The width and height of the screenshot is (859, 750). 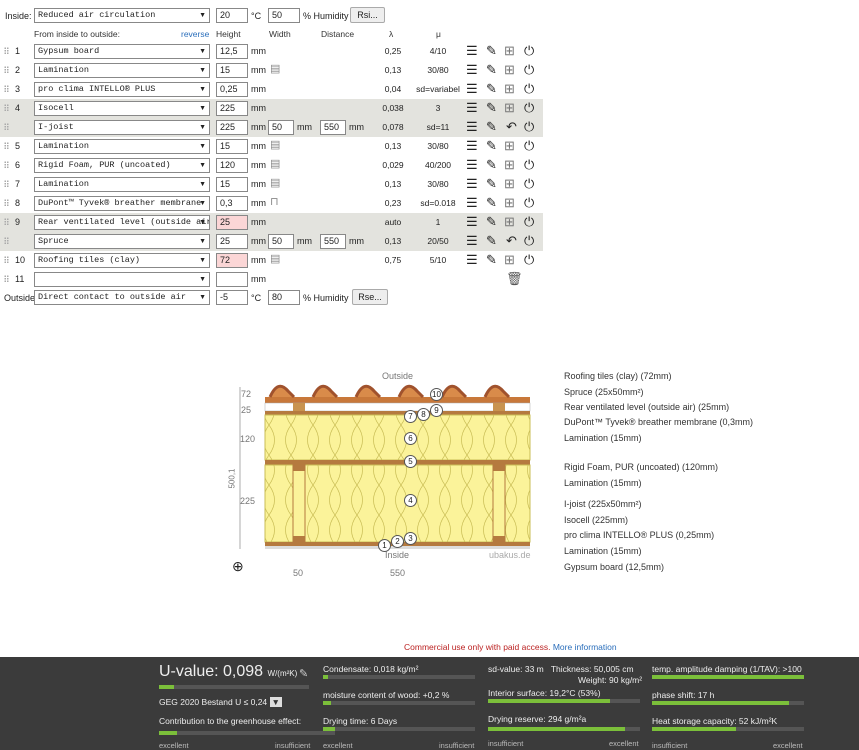 I want to click on layer-material-select: pro clima INTELLO® PLUS ▼, so click(x=122, y=89).